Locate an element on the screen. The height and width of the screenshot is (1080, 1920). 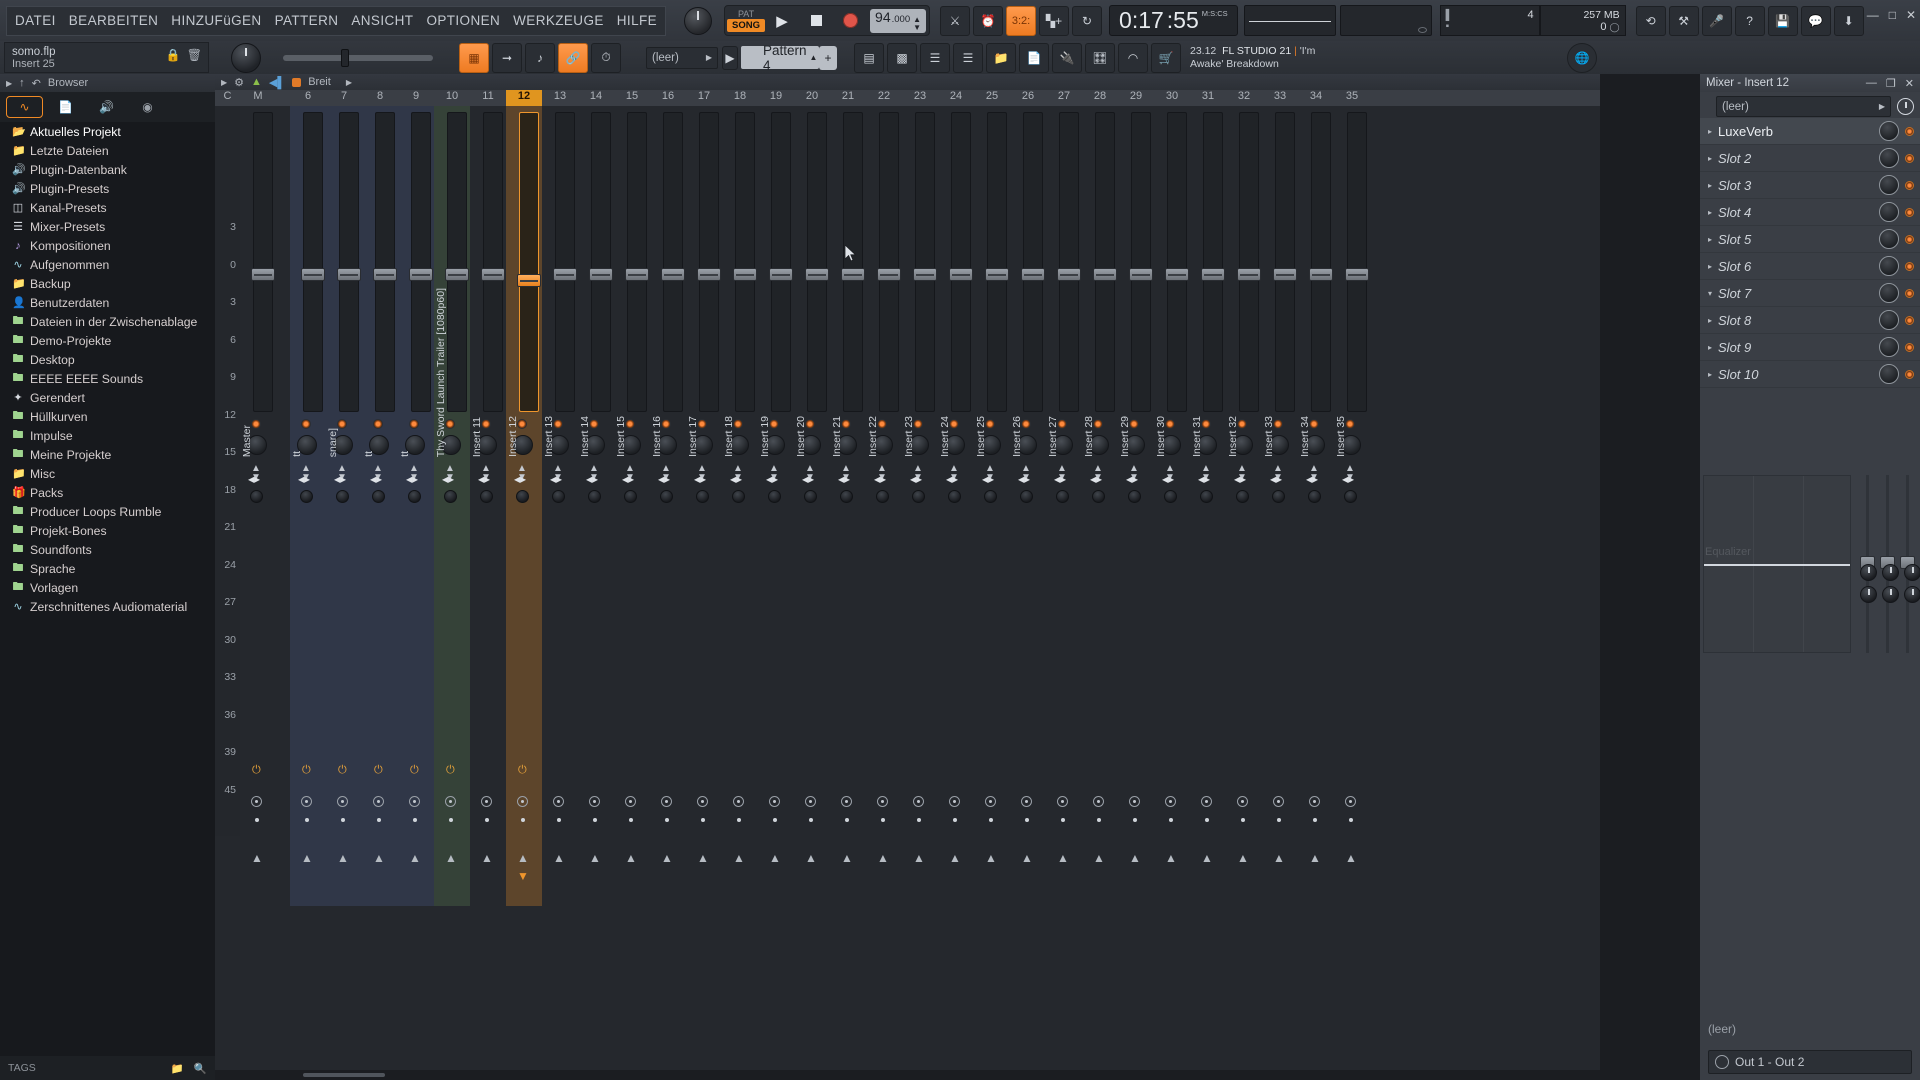
mixer-strip-22: ▲ ▼ ◂▸ ▲ Insert 22 is located at coordinates (884, 506).